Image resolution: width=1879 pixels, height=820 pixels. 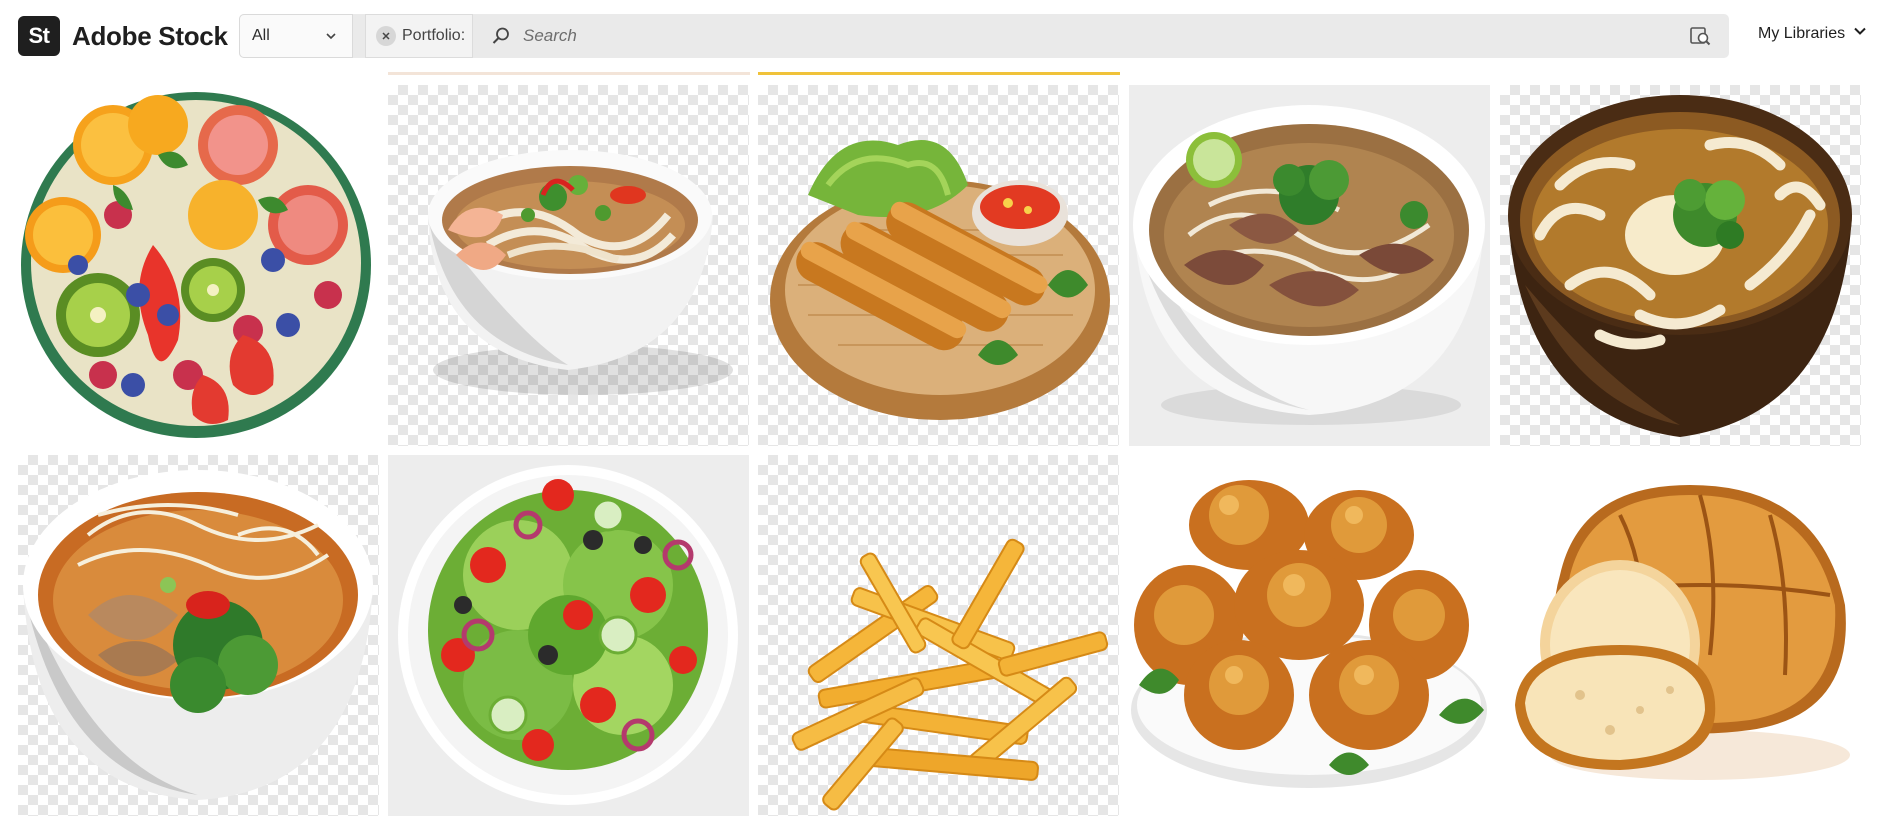 What do you see at coordinates (1700, 38) in the screenshot?
I see `visual-search-icon` at bounding box center [1700, 38].